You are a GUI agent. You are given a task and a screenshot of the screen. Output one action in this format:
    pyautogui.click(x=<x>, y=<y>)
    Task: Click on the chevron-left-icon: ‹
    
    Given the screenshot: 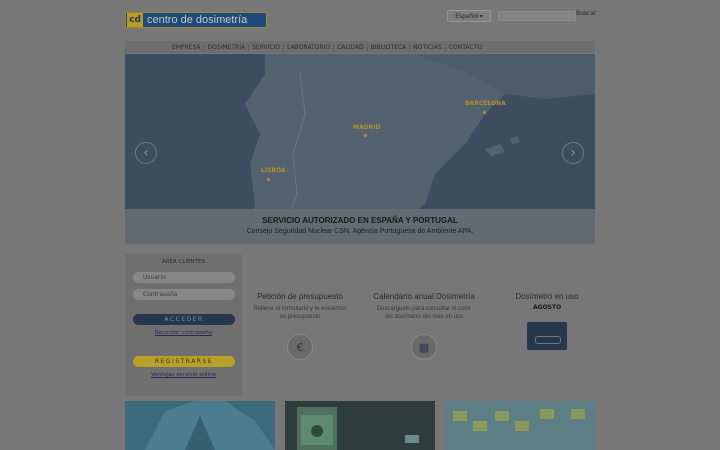 What is the action you would take?
    pyautogui.click(x=146, y=153)
    